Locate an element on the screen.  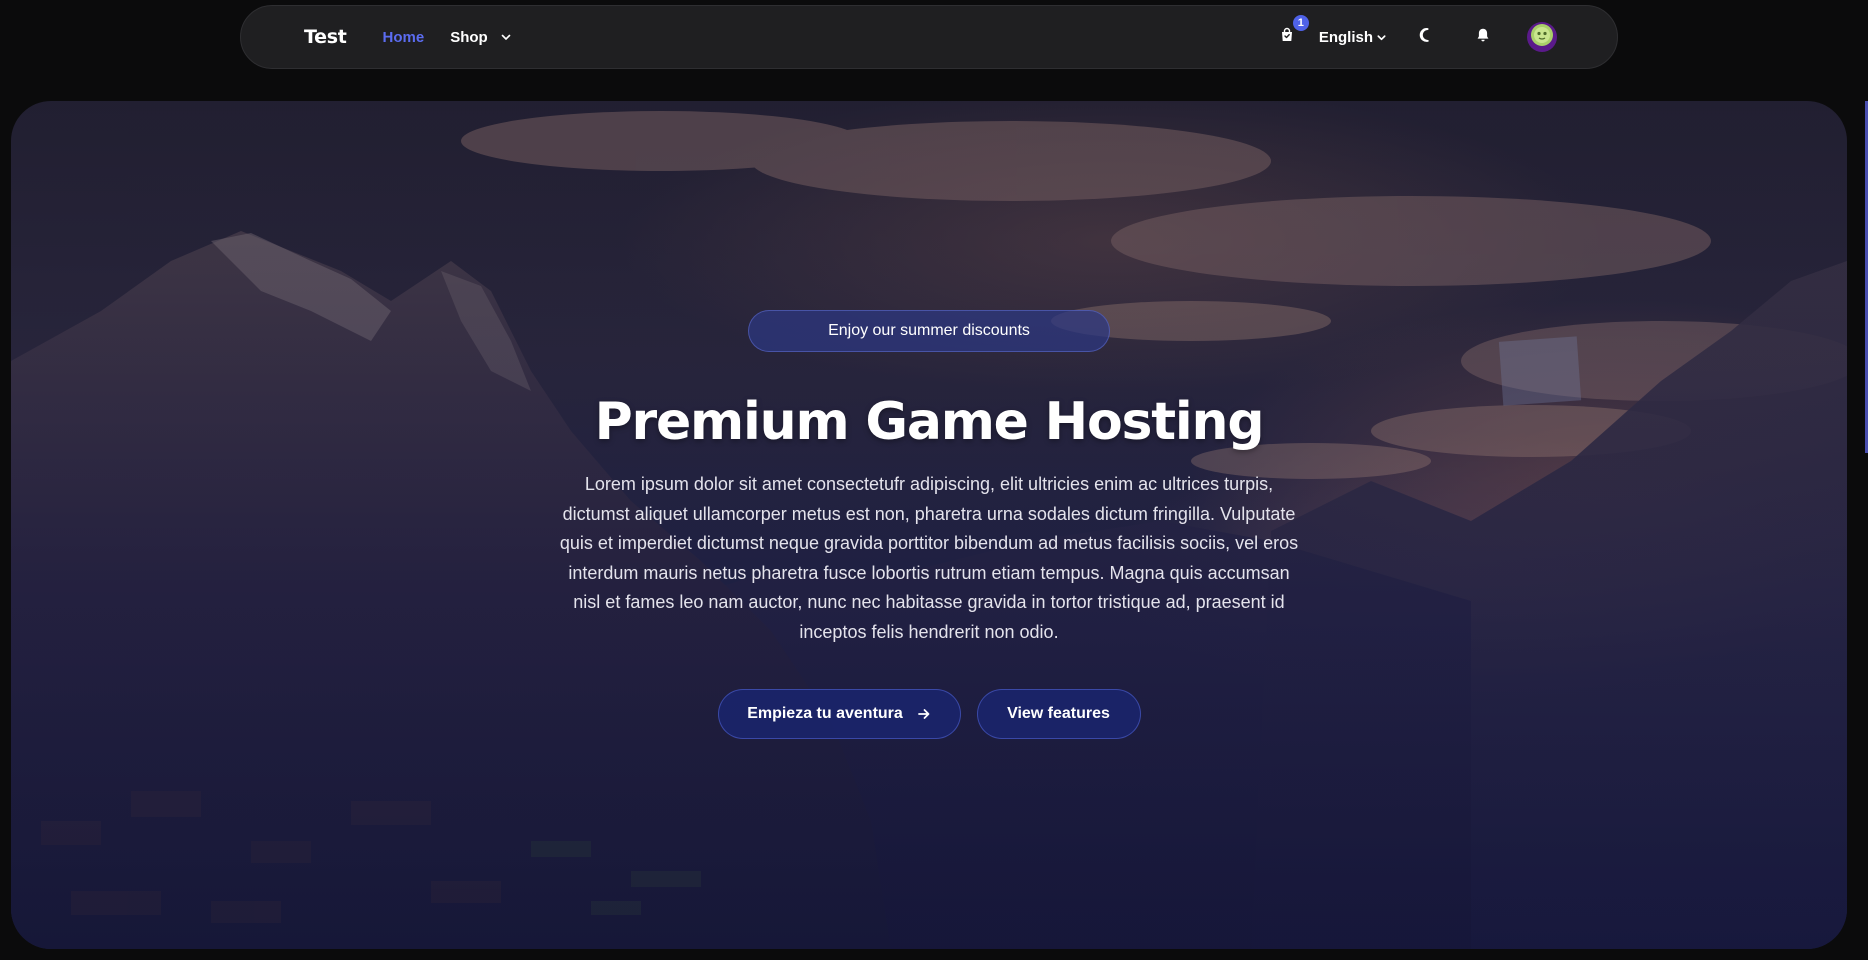
start-adventure-label: Empieza tu aventura is located at coordinates (825, 713).